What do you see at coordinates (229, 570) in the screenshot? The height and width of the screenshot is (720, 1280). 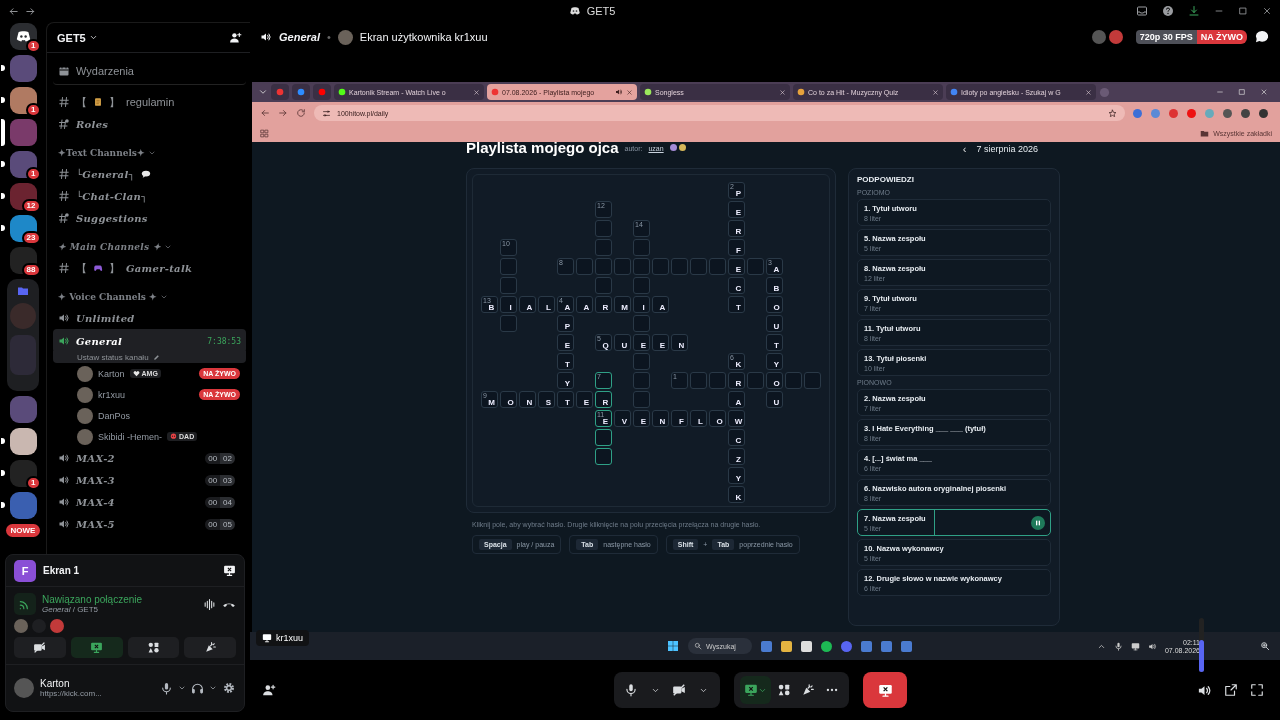 I see `stop-stream-icon` at bounding box center [229, 570].